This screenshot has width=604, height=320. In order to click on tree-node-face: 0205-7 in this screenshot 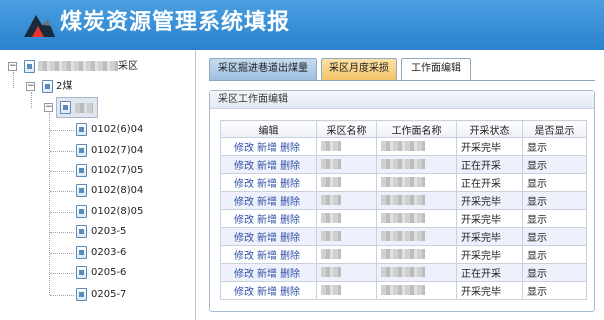, I will do `click(98, 295)`.